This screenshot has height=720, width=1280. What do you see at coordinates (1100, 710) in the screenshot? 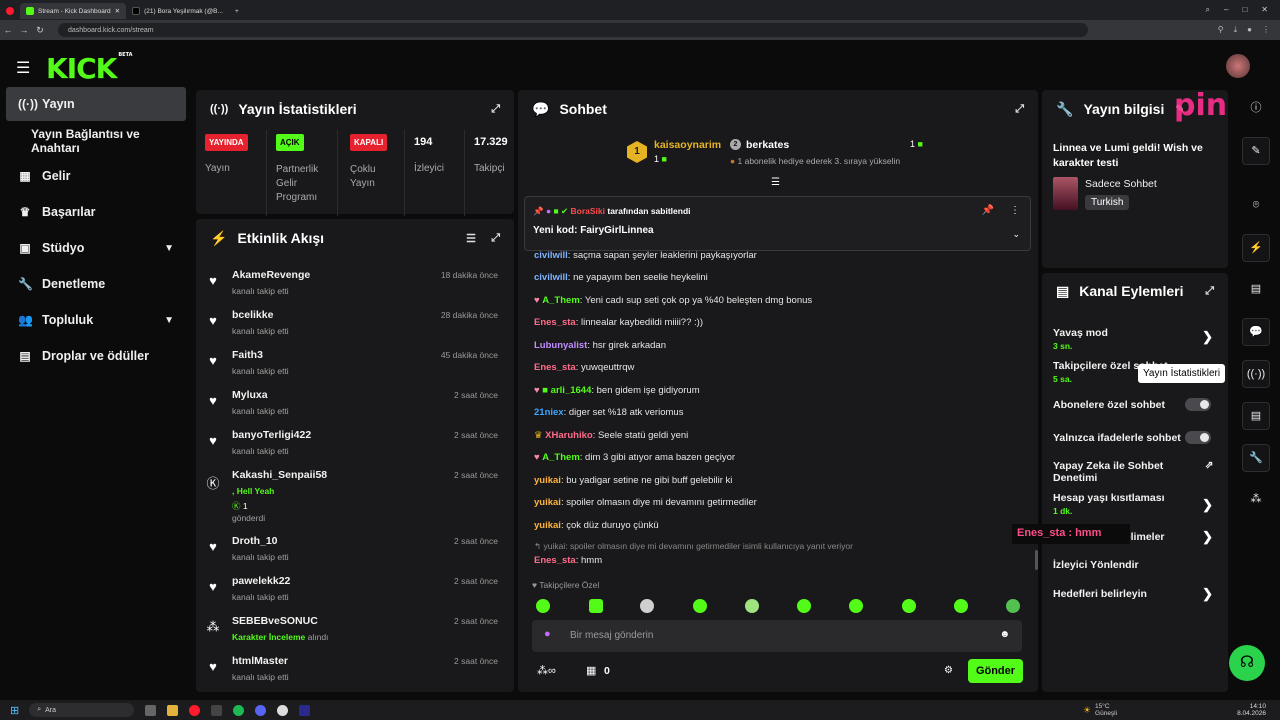
I see `weather-widget: ☀ 15°C Güneşli` at bounding box center [1100, 710].